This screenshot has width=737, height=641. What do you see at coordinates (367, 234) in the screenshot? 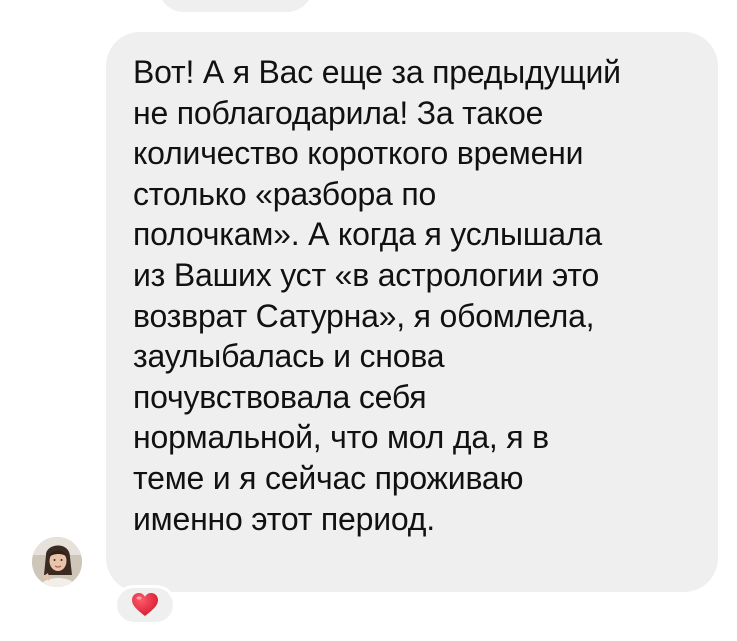
I see `message-line: полочкам». А когда я услышала` at bounding box center [367, 234].